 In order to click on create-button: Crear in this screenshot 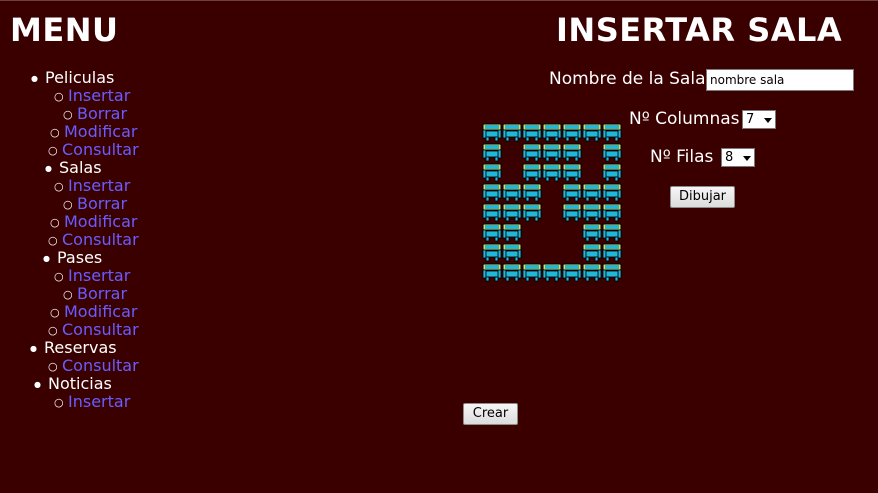, I will do `click(490, 414)`.